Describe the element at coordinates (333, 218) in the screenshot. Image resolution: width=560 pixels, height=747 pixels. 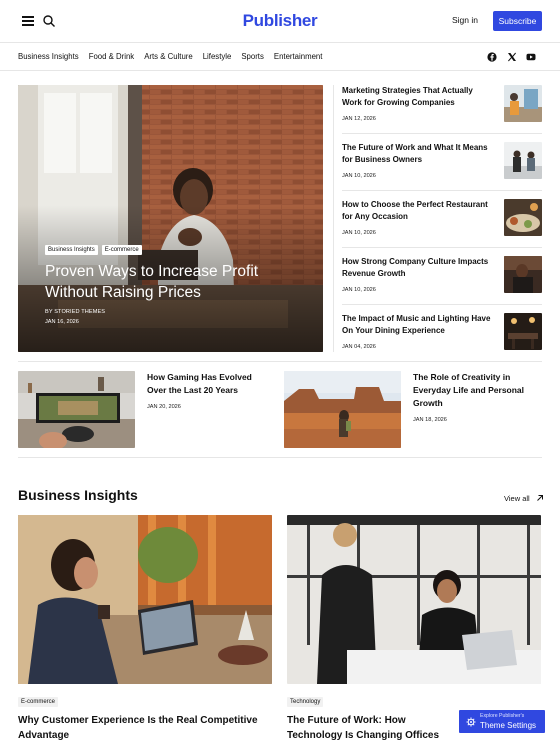
I see `column-divider` at that location.